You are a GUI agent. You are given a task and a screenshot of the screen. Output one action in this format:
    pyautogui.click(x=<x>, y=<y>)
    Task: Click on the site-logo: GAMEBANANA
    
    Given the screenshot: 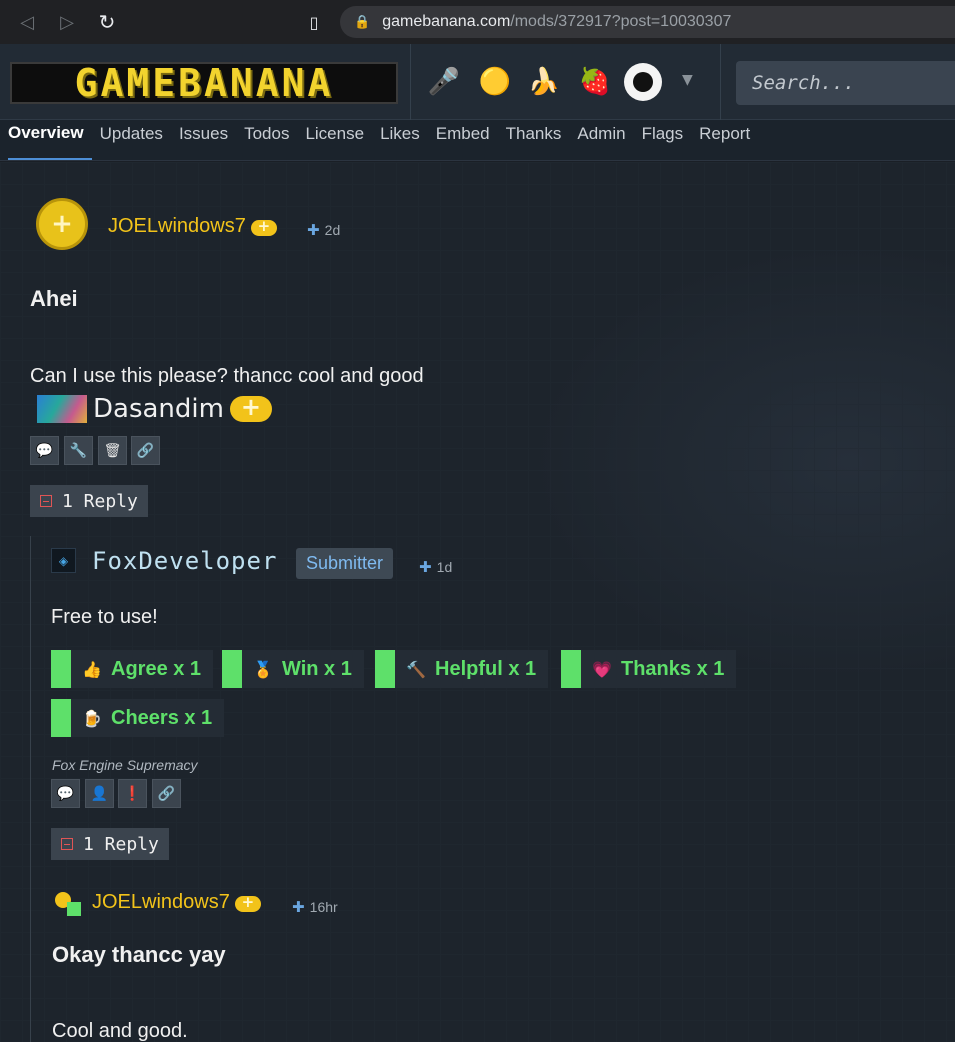 What is the action you would take?
    pyautogui.click(x=204, y=83)
    